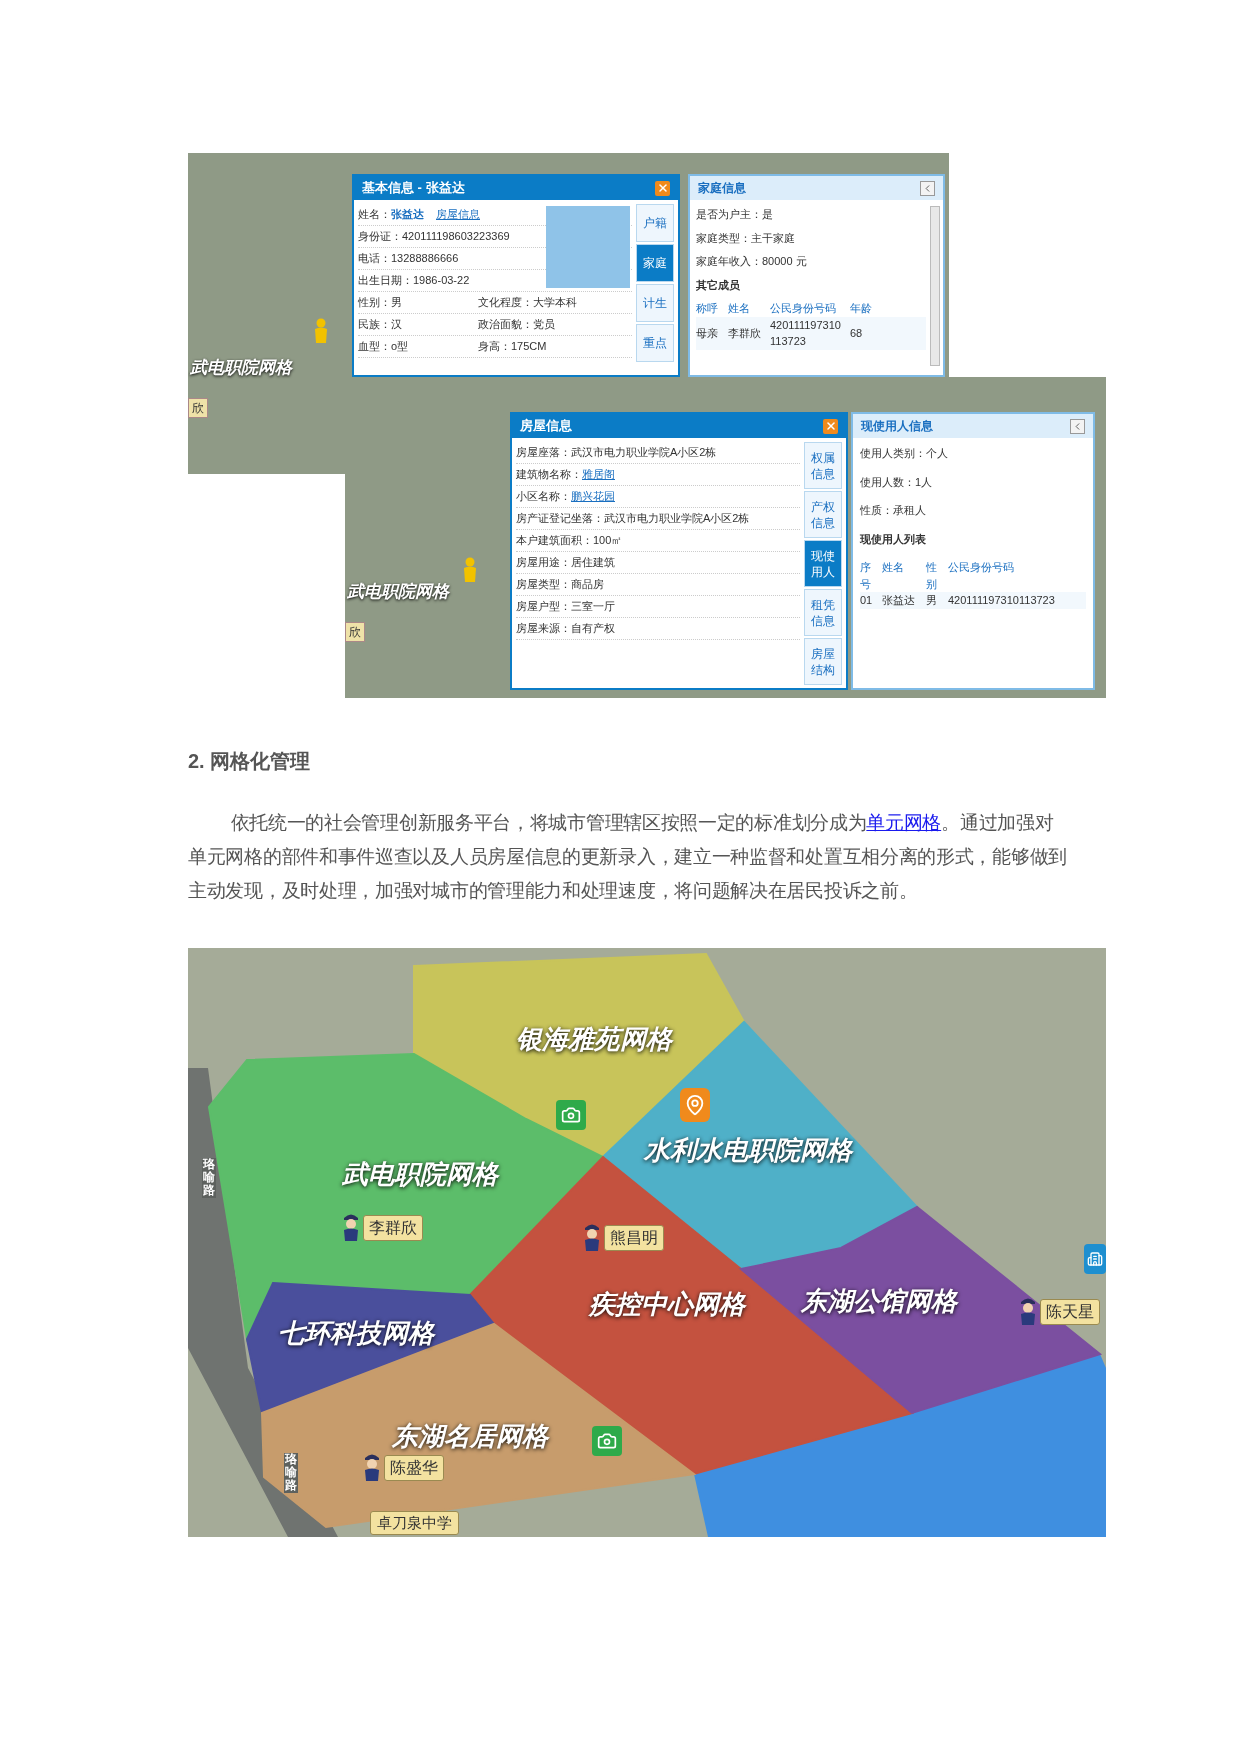 This screenshot has width=1241, height=1754. I want to click on field-text: 身份证：420111198603223369, so click(434, 236).